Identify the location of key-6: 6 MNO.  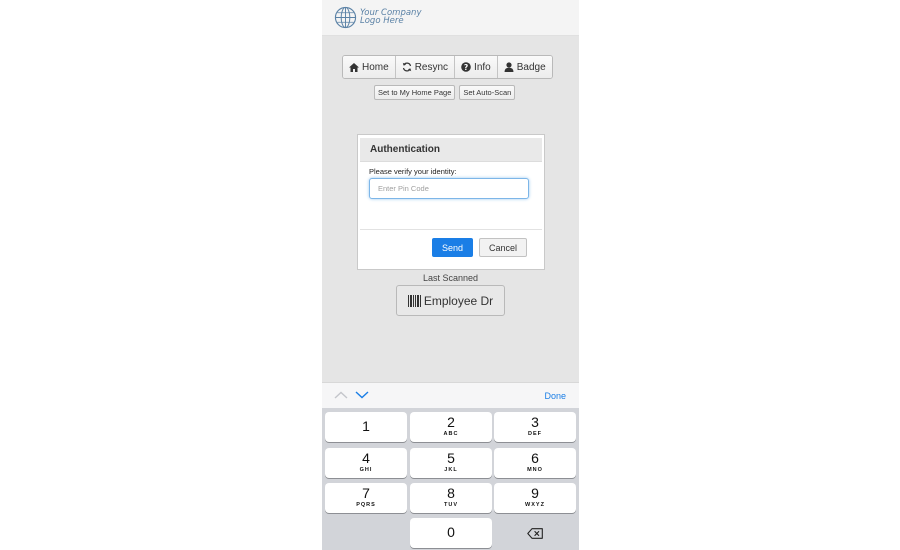
(535, 463).